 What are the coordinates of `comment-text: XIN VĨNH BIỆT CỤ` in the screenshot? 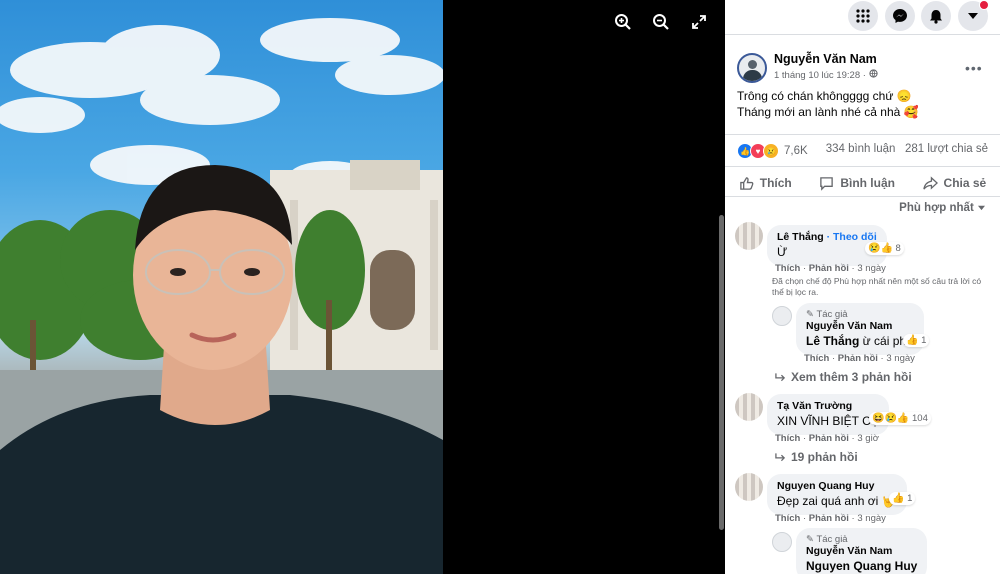 It's located at (828, 421).